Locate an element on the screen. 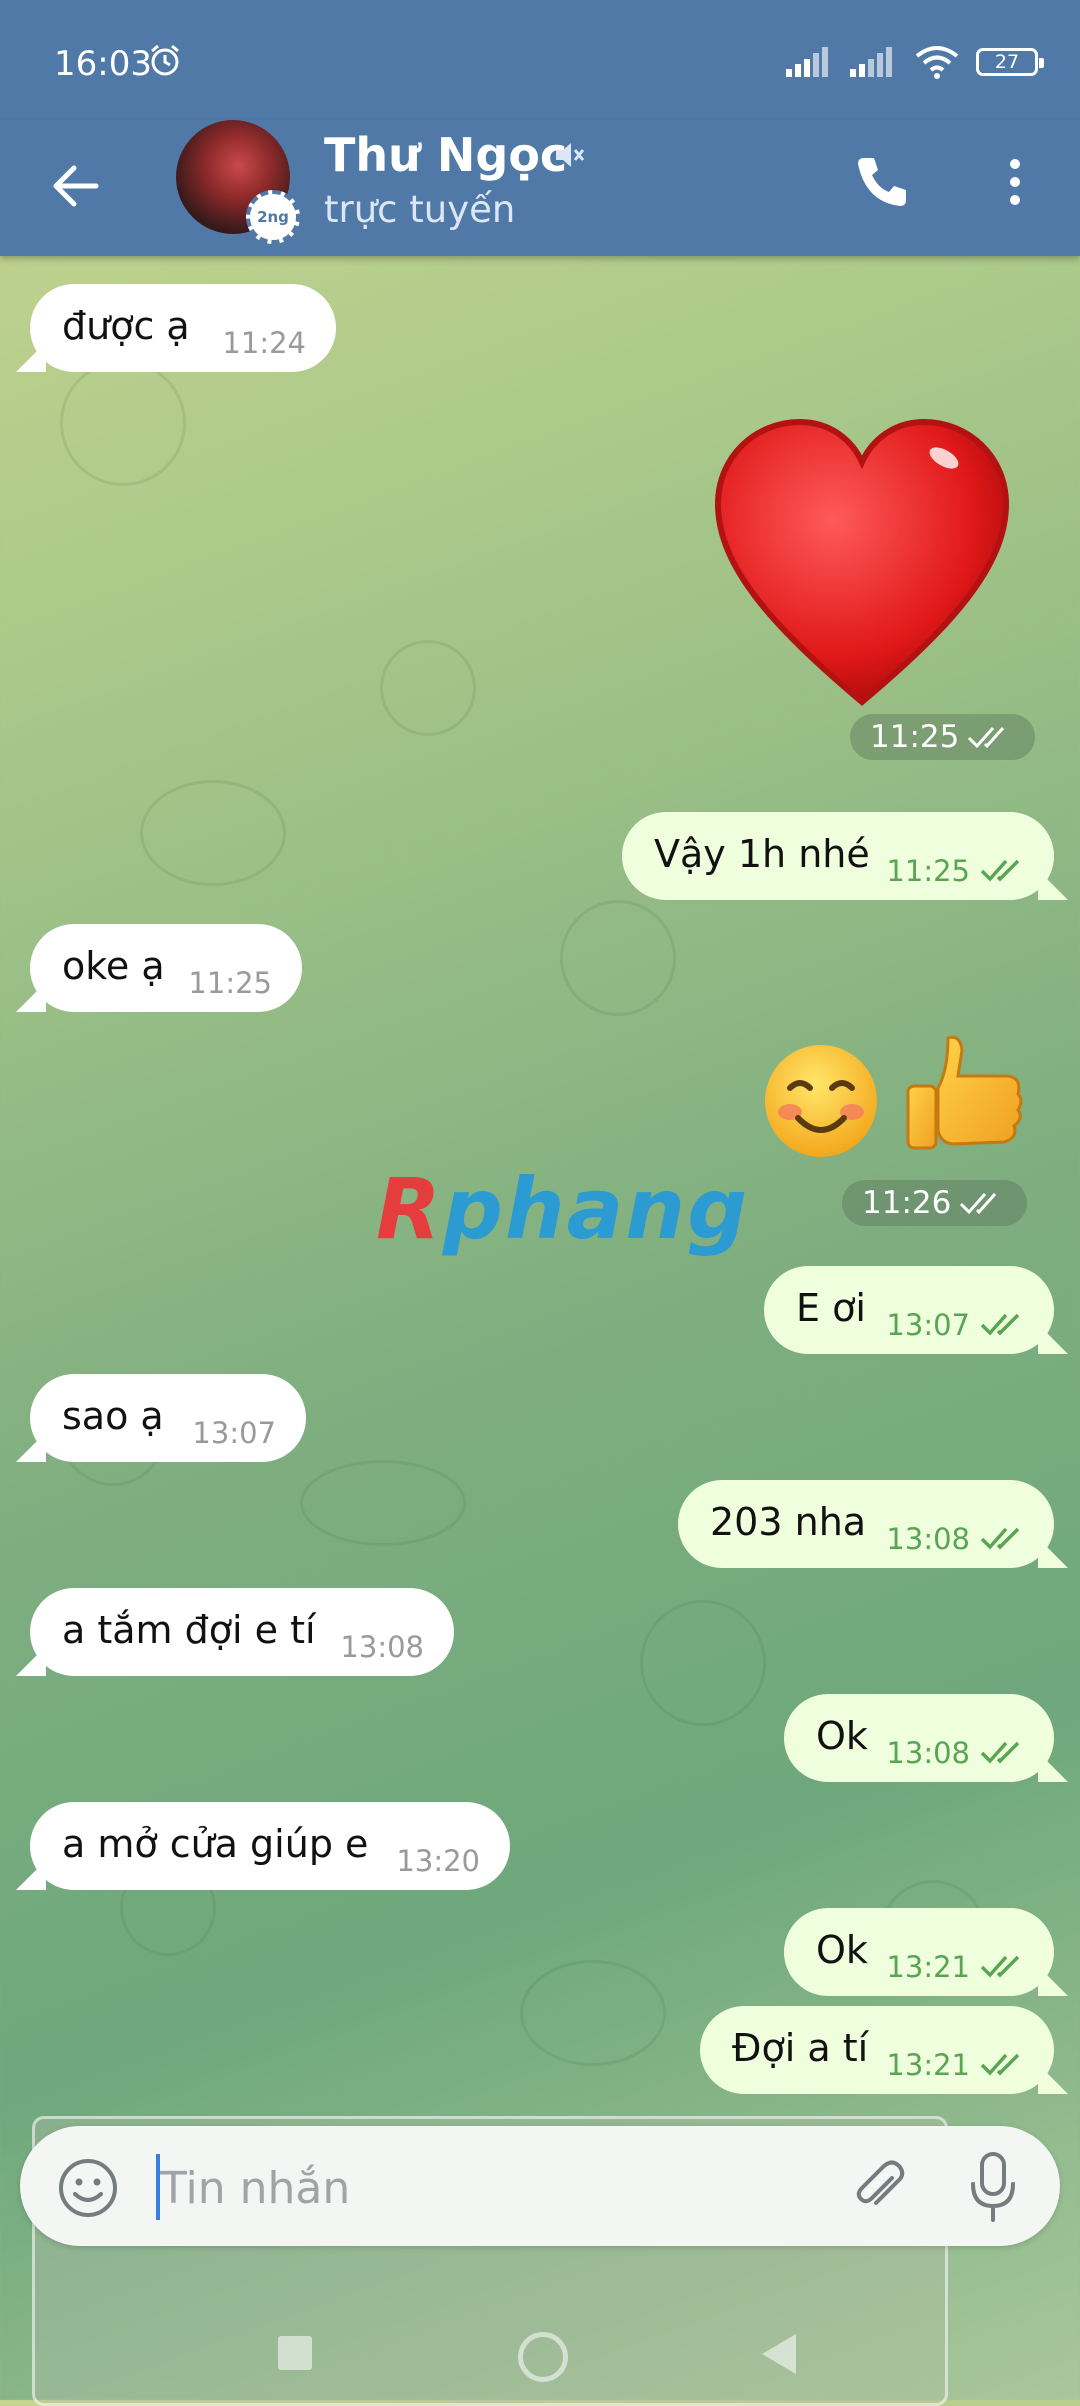 The width and height of the screenshot is (1080, 2406). message-text: E ơi is located at coordinates (831, 1308).